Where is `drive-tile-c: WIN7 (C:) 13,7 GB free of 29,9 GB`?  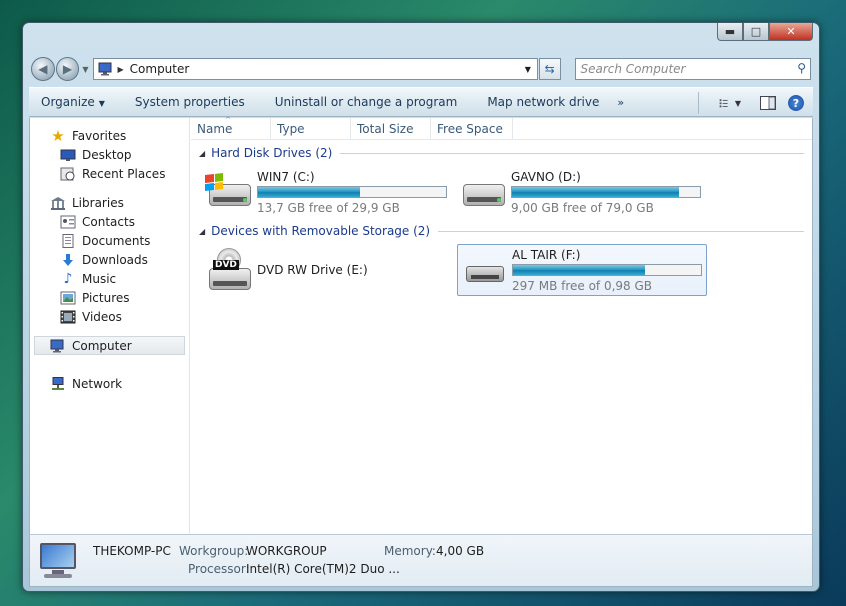
drive-tile-c: WIN7 (C:) 13,7 GB free of 29,9 GB is located at coordinates (328, 192).